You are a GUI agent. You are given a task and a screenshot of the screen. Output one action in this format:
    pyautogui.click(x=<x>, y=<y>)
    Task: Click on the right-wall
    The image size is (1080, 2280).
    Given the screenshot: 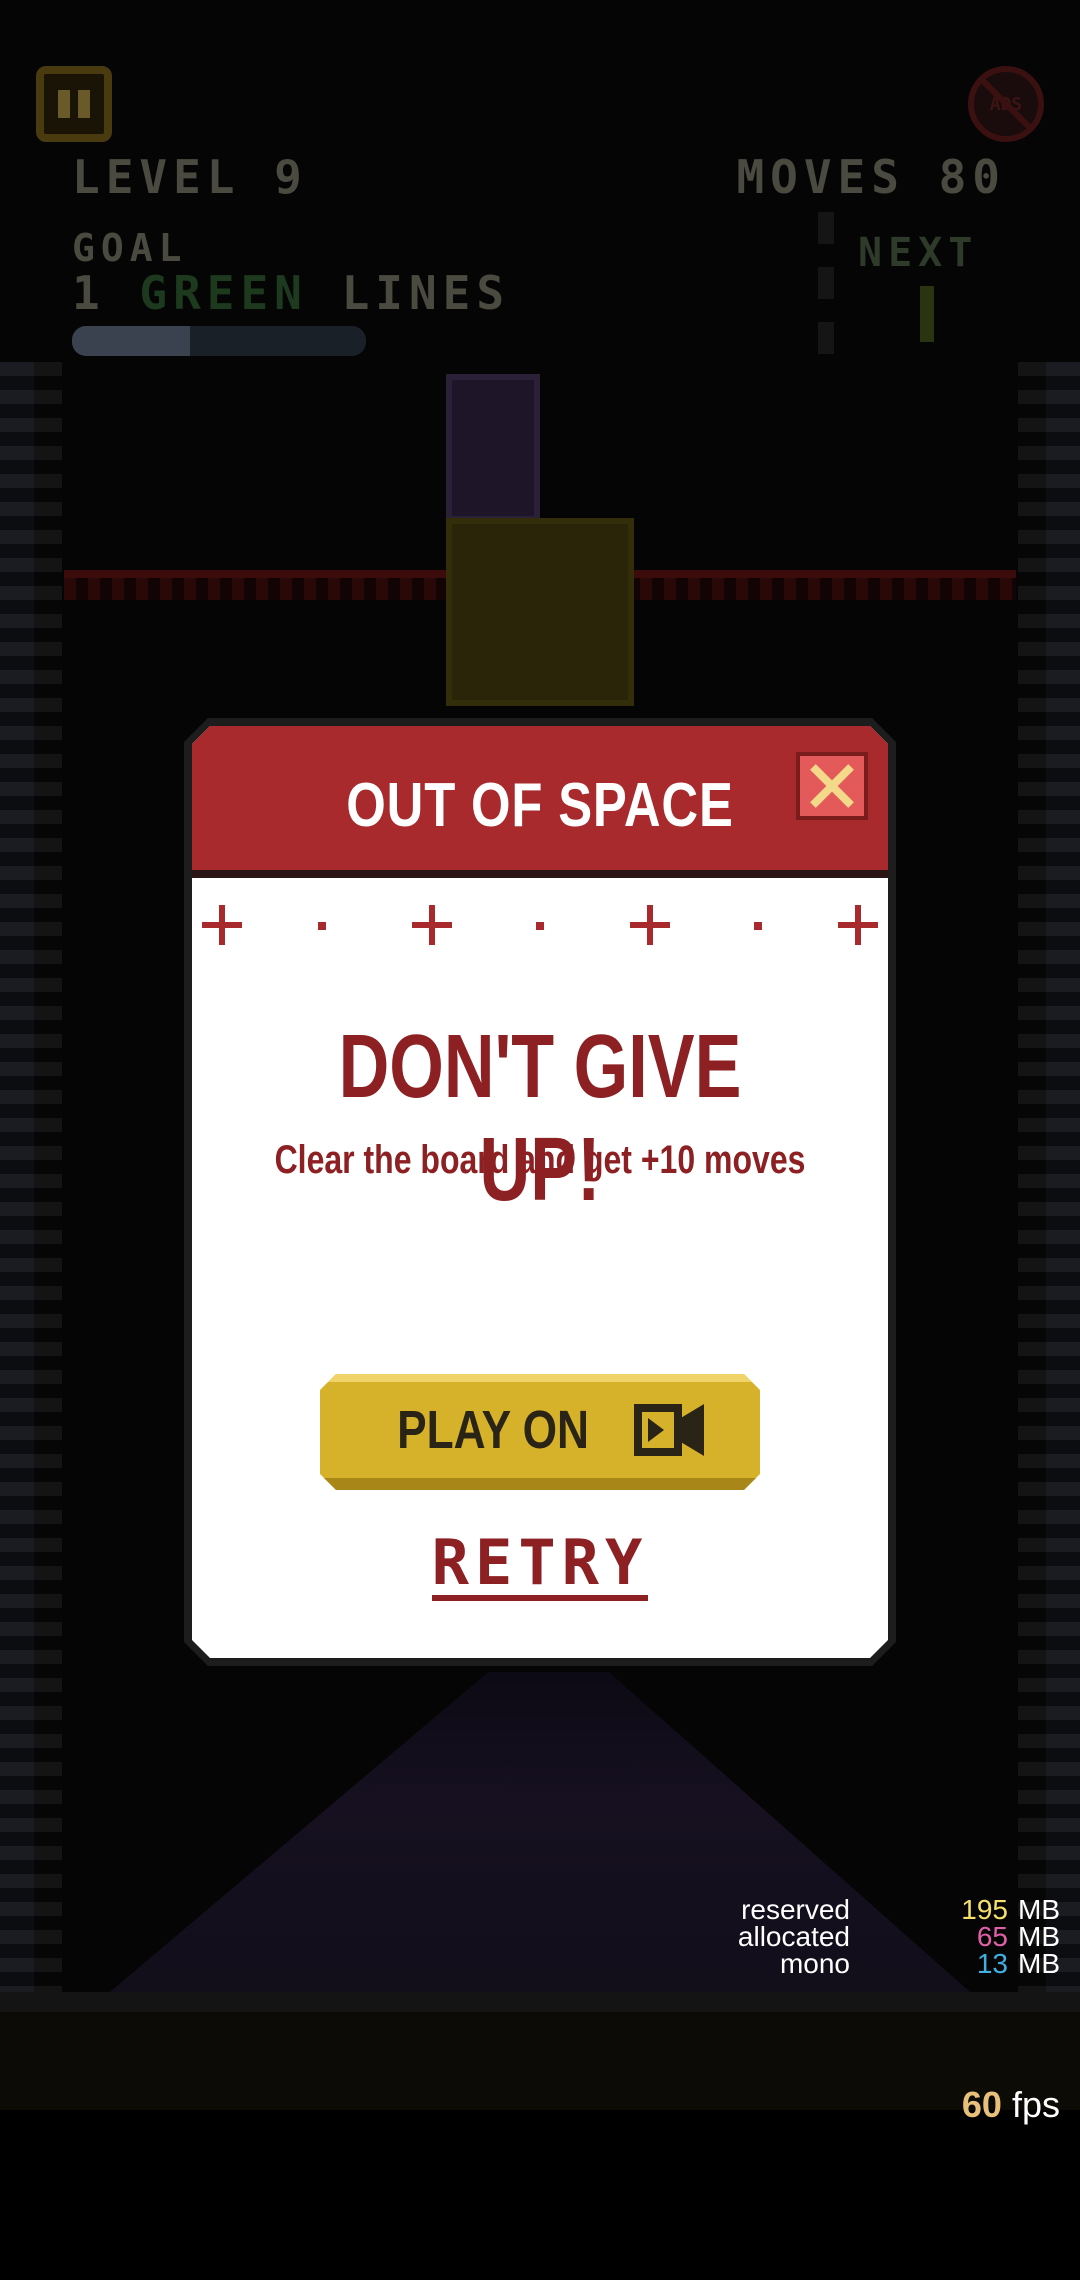 What is the action you would take?
    pyautogui.click(x=1063, y=1177)
    